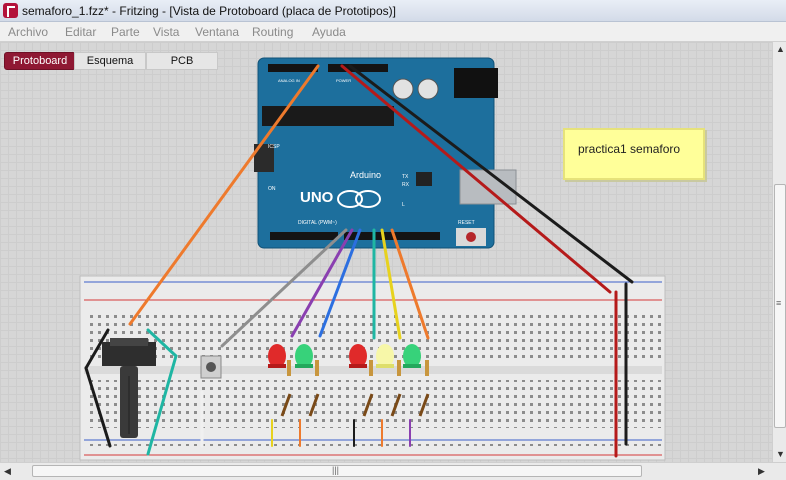 The width and height of the screenshot is (786, 480). Describe the element at coordinates (317, 223) in the screenshot. I see `digital-pins-label: DIGITAL (PWM~)` at that location.